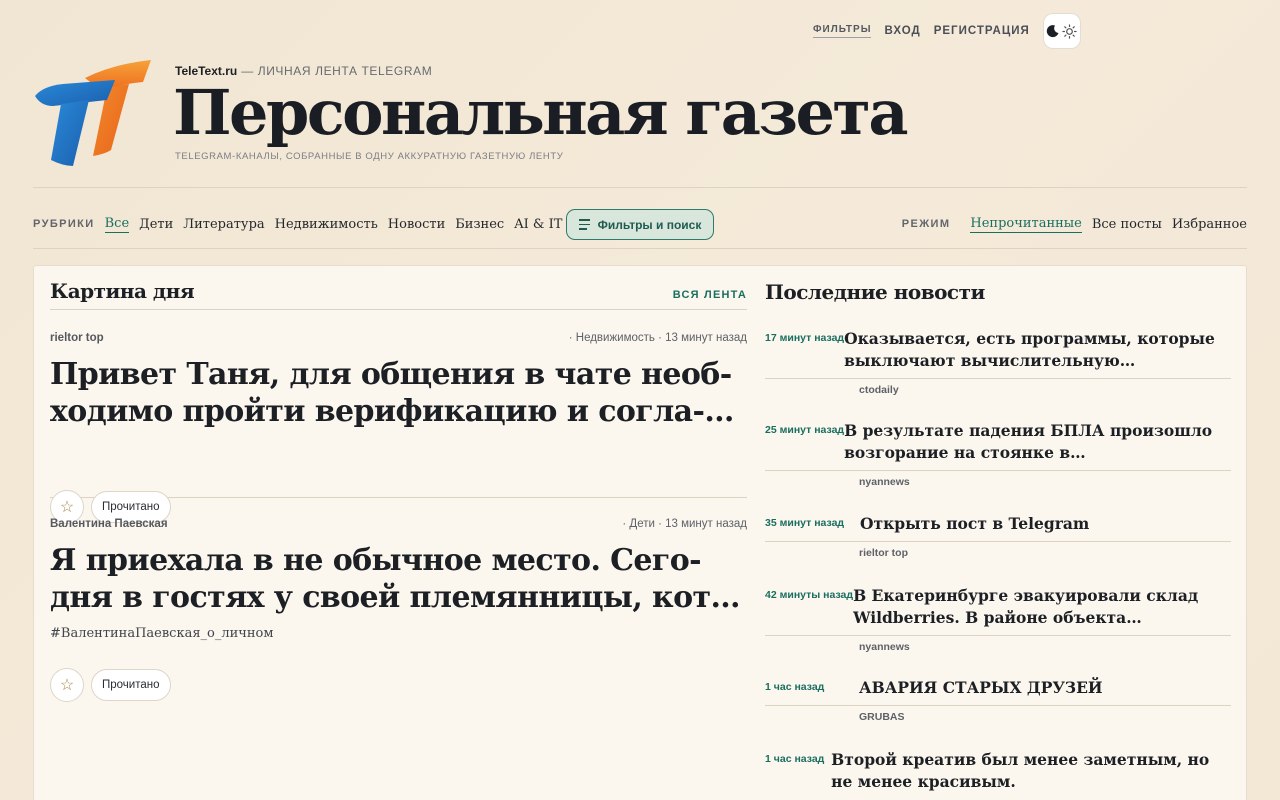  What do you see at coordinates (710, 295) in the screenshot?
I see `all-feed-link: ВСЯ ЛЕНТА` at bounding box center [710, 295].